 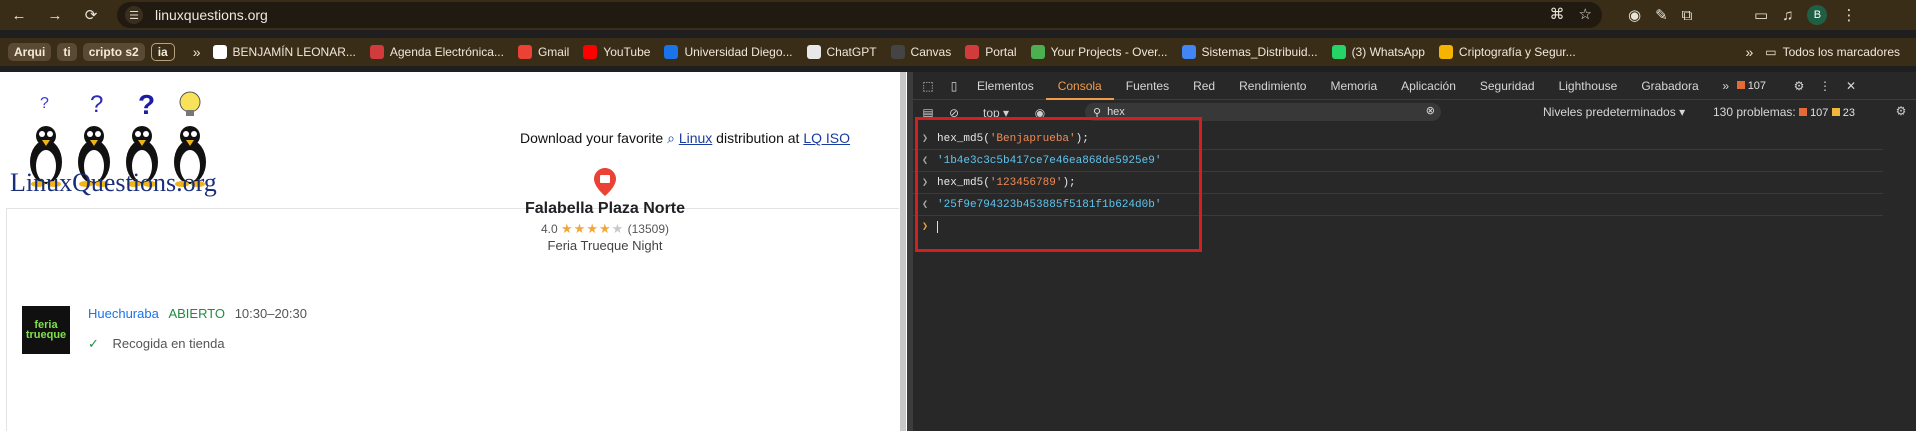 I want to click on rating-count: (13509), so click(x=648, y=229).